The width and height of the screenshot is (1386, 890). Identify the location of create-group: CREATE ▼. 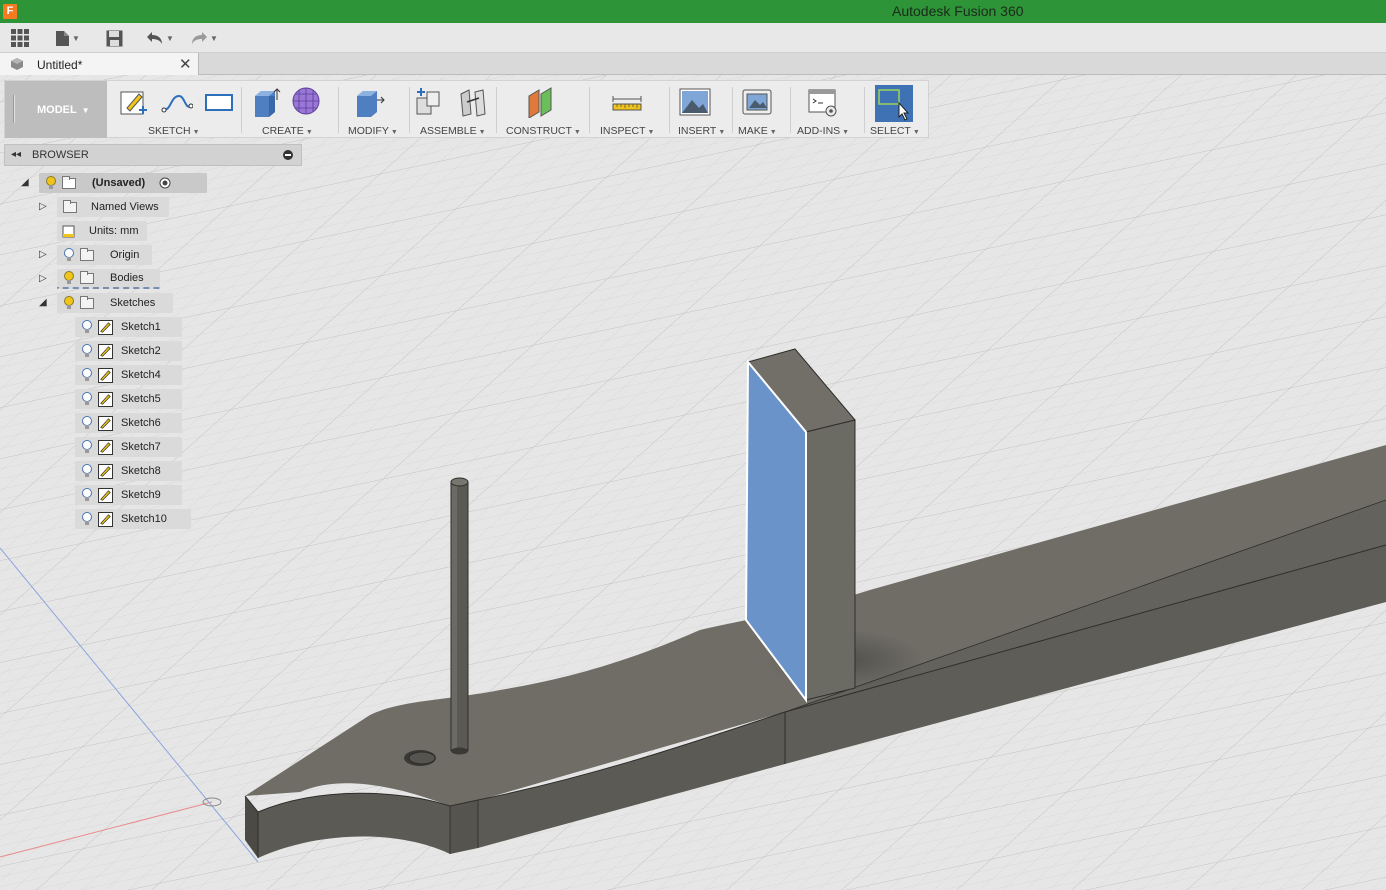
(289, 109).